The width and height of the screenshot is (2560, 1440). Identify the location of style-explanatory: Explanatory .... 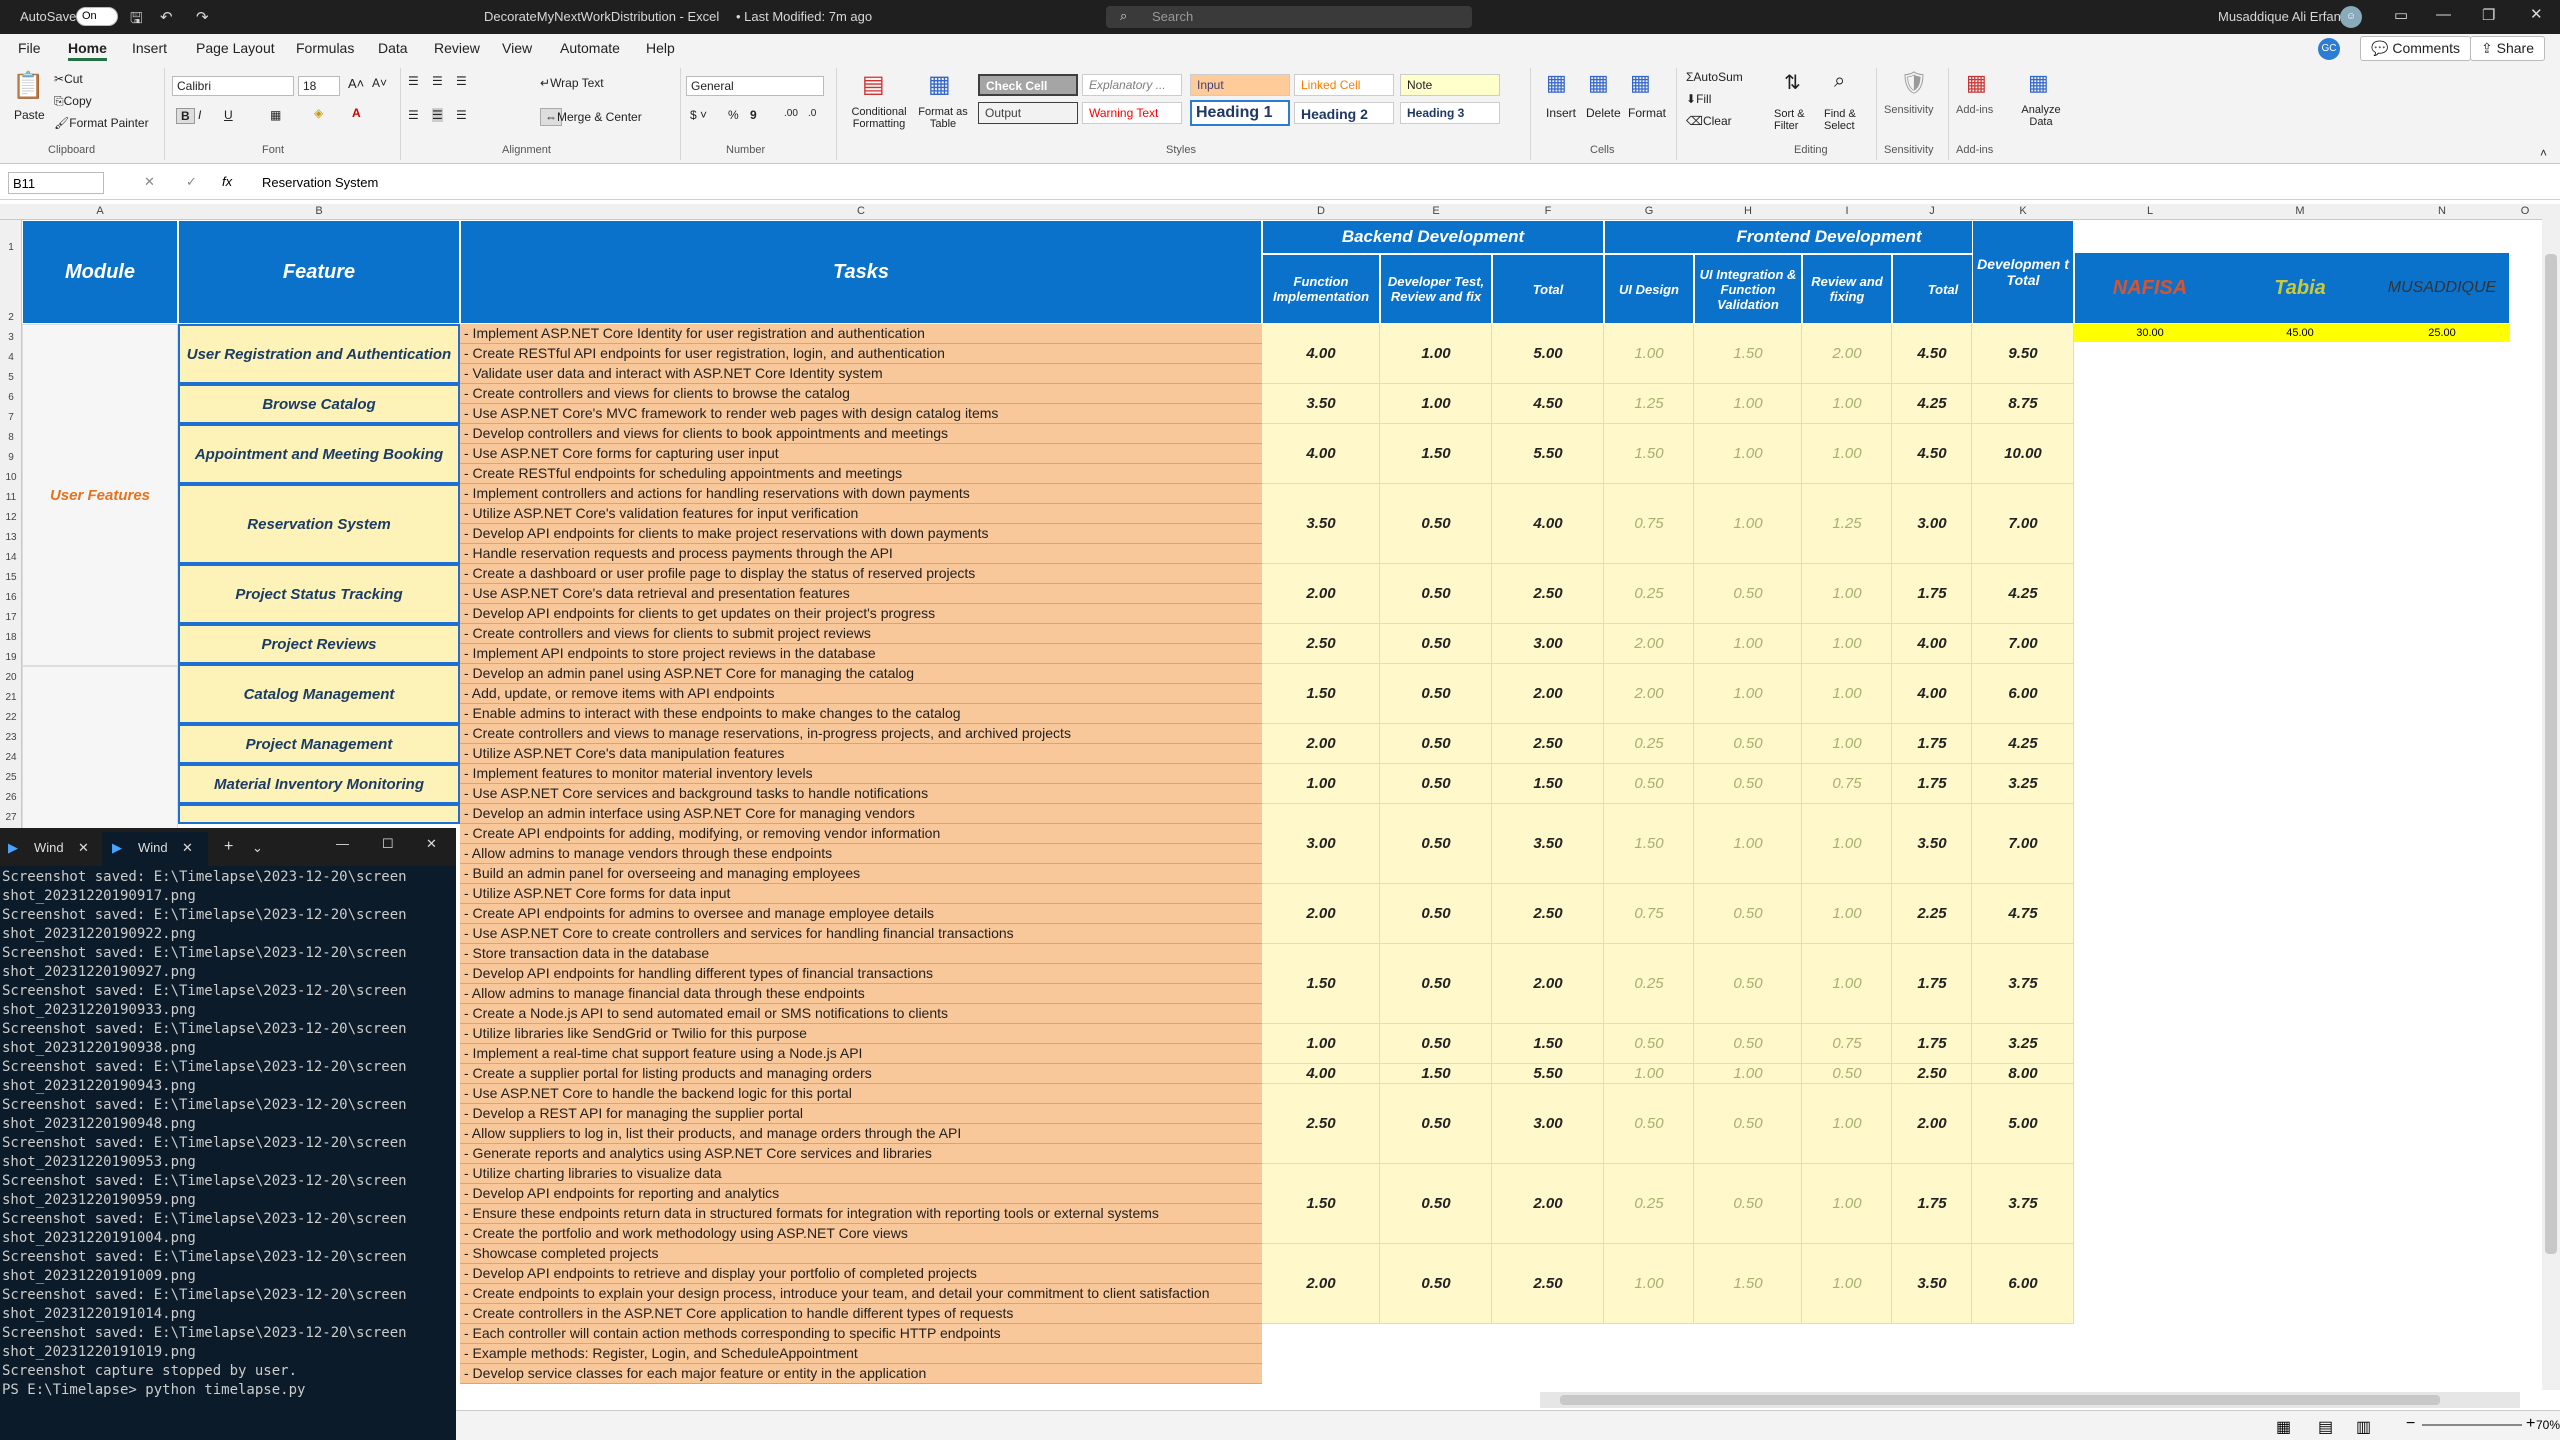
(1132, 85).